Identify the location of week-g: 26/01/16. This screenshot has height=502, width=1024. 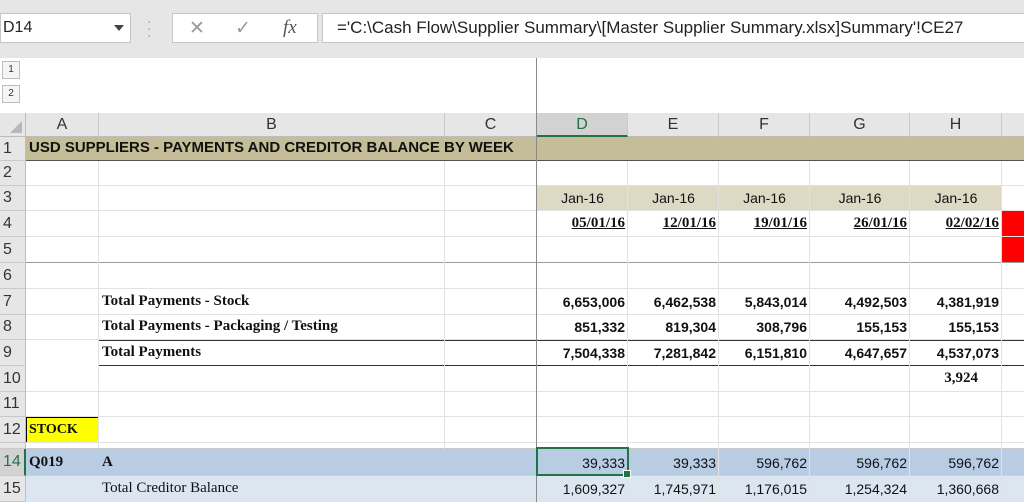
(858, 223).